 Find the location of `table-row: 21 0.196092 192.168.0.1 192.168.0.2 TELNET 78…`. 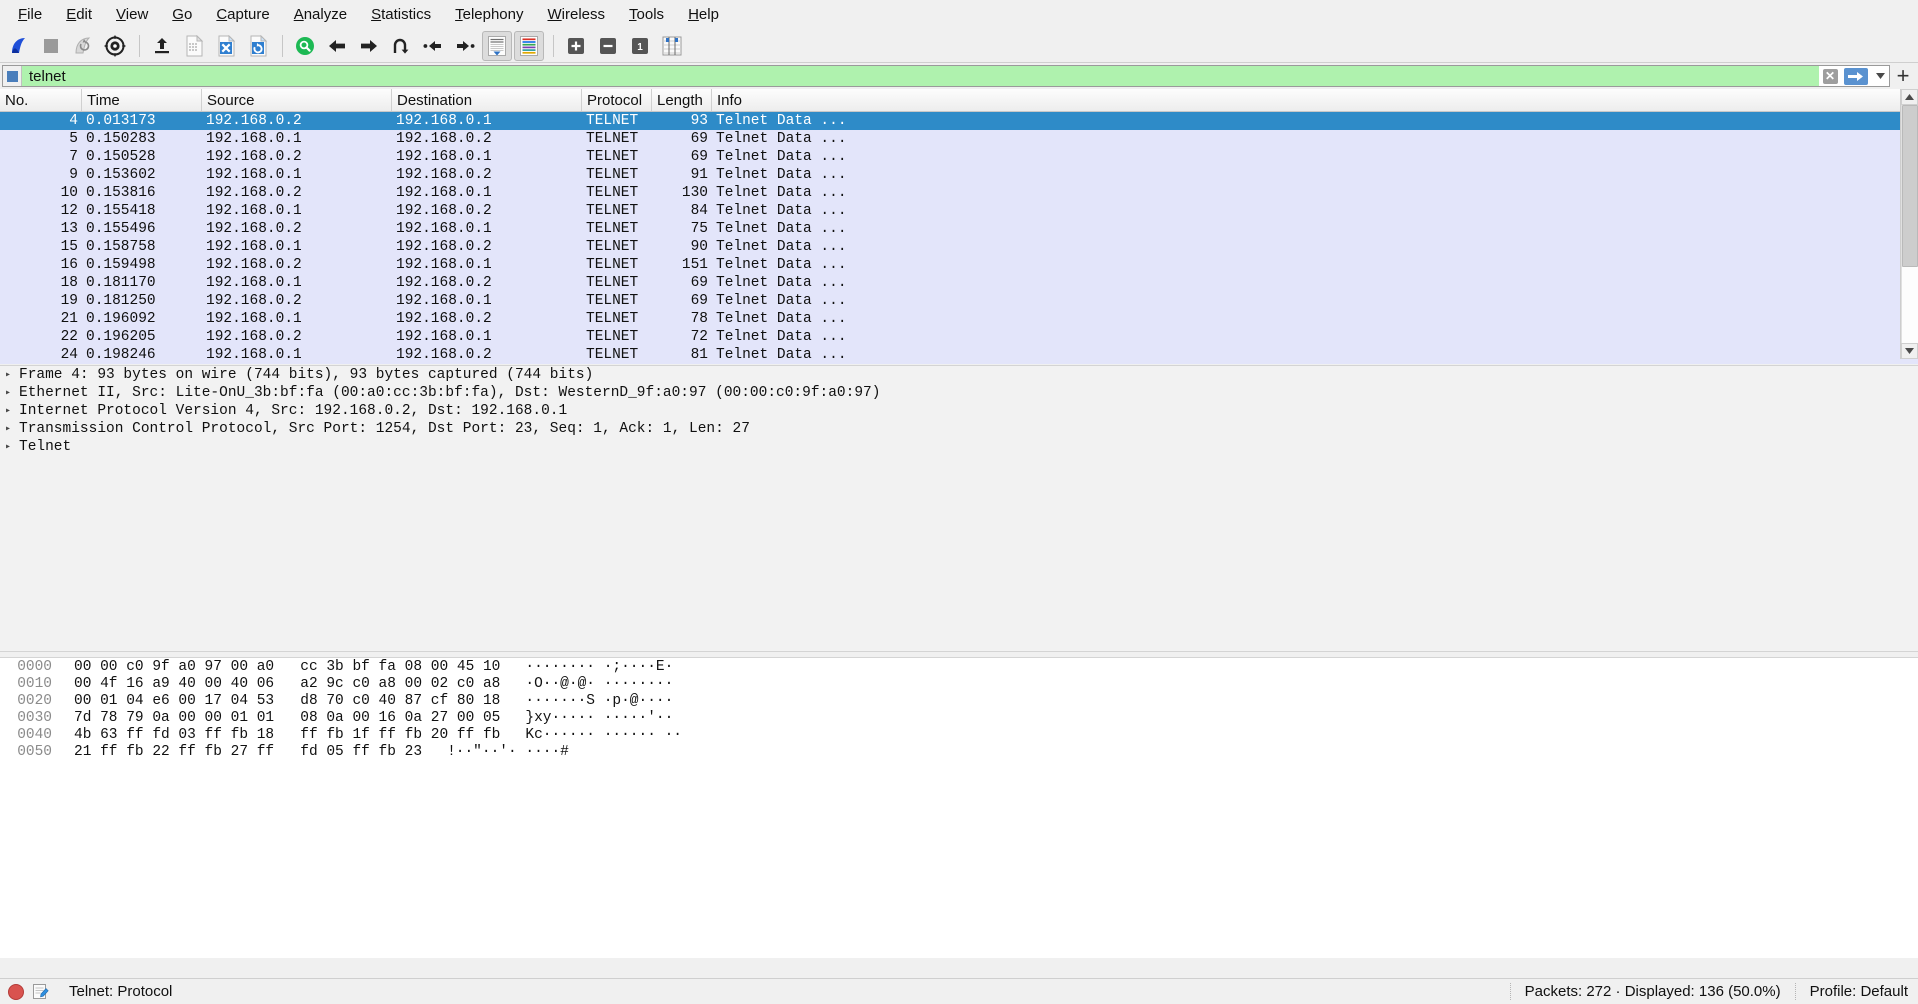

table-row: 21 0.196092 192.168.0.1 192.168.0.2 TELNET 78… is located at coordinates (959, 319).